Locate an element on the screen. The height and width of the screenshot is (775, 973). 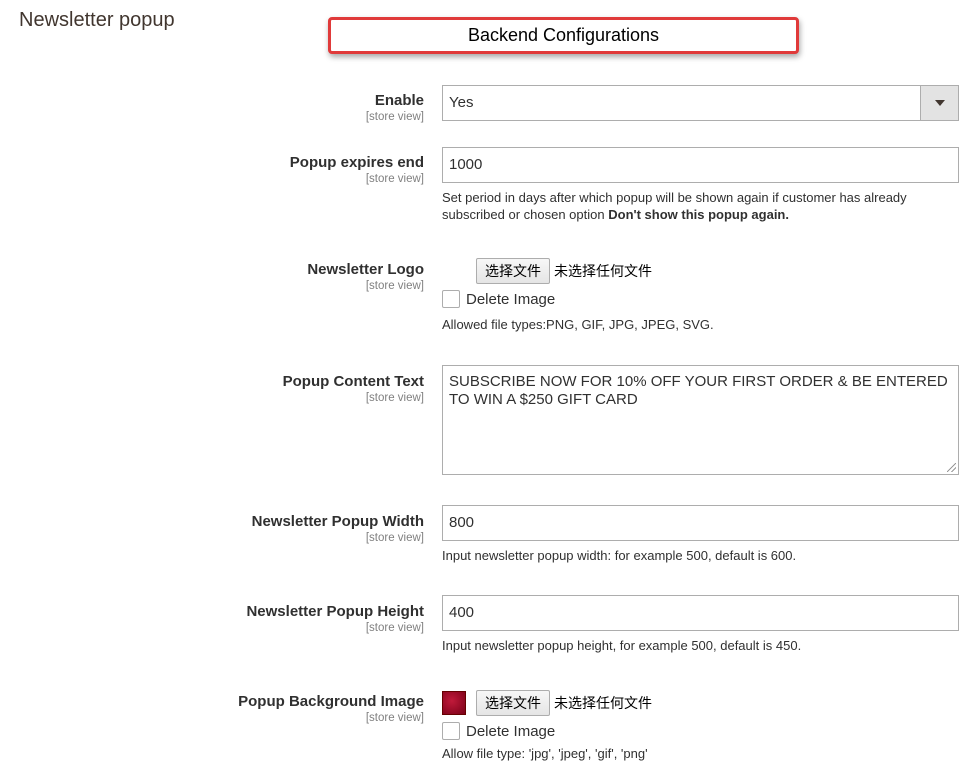
resize-grip-icon is located at coordinates (951, 467).